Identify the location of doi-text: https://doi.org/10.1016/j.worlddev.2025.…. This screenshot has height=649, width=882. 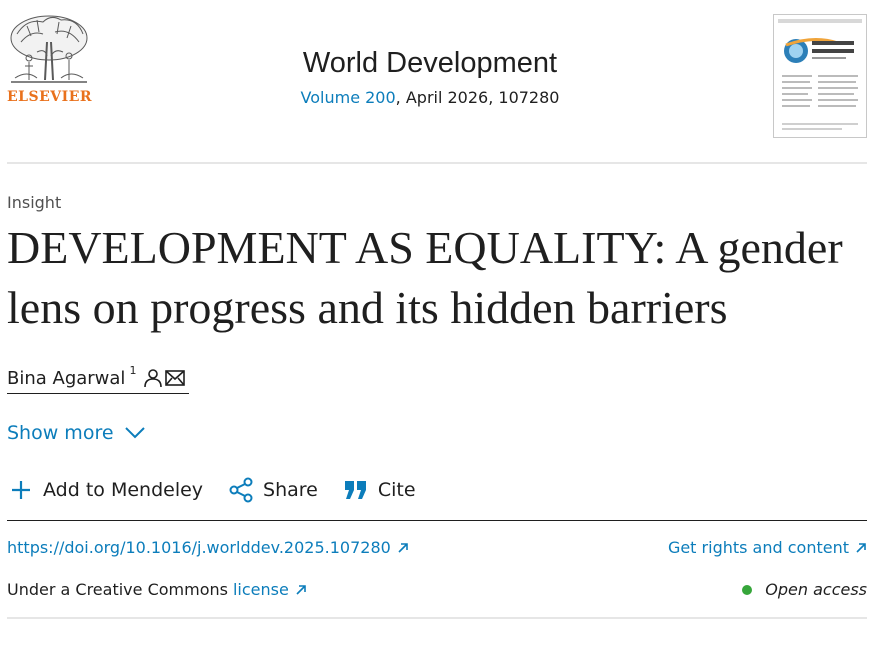
(199, 547).